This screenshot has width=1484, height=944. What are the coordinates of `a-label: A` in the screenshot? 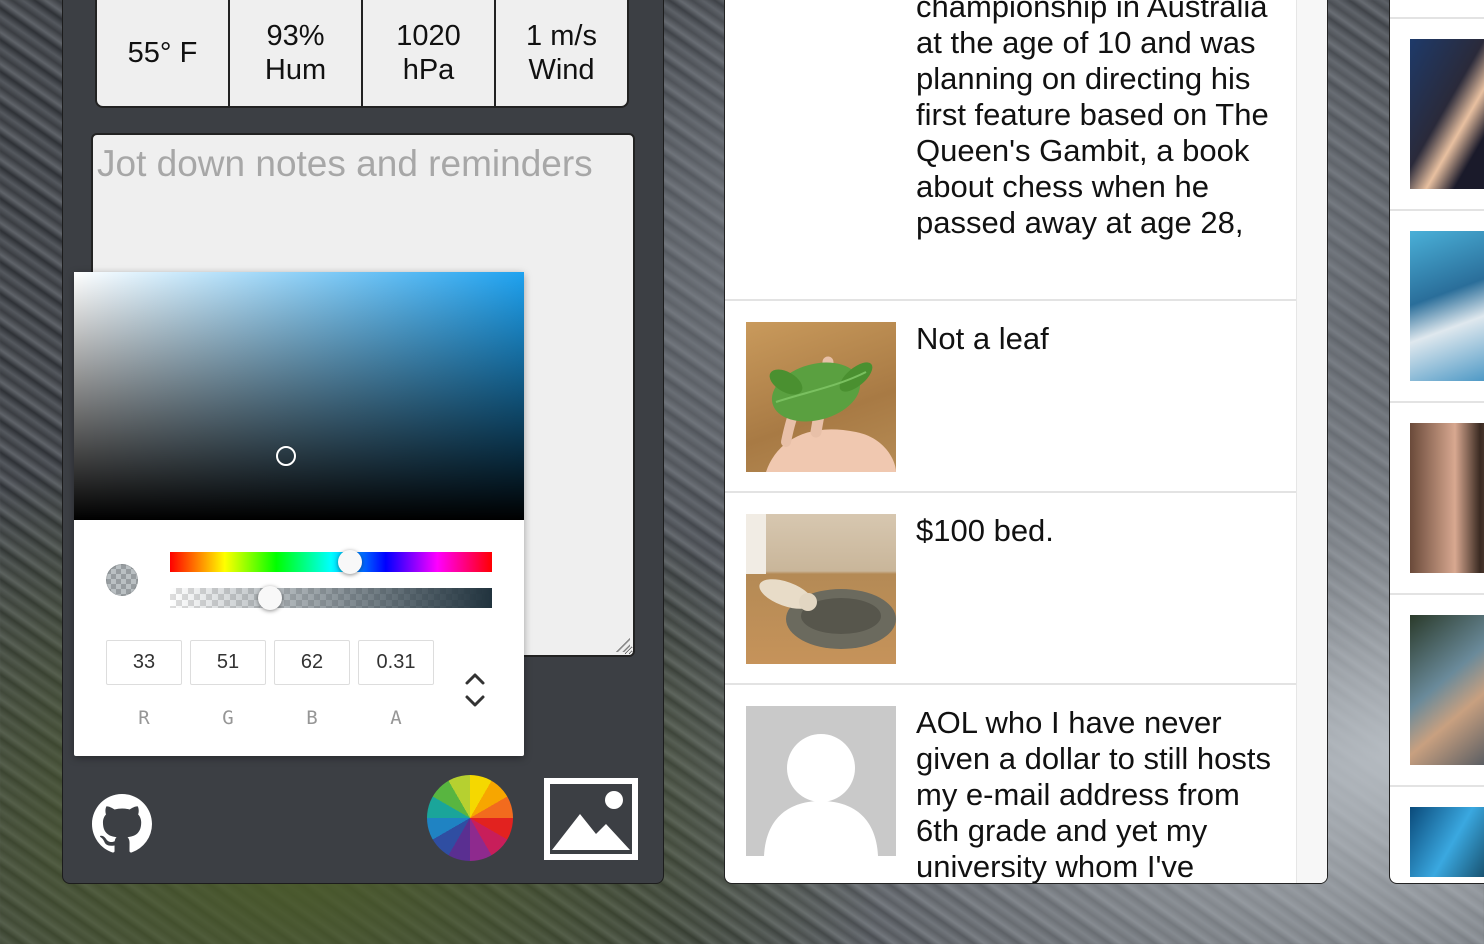 It's located at (396, 718).